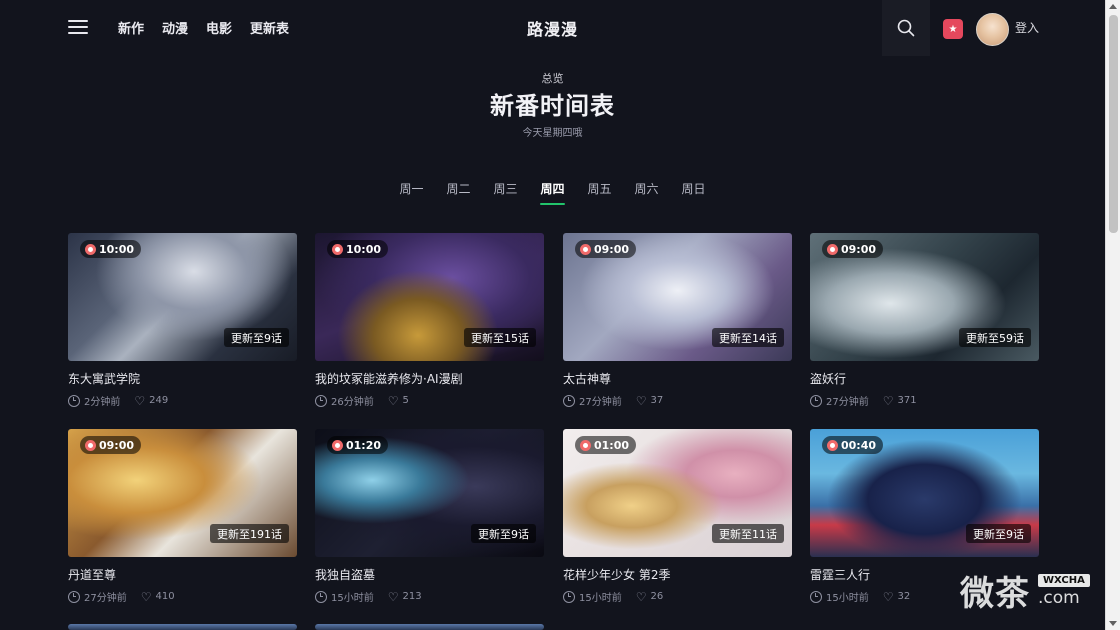  Describe the element at coordinates (429, 297) in the screenshot. I see `anime-thumbnail: 10:00 更新至15话` at that location.